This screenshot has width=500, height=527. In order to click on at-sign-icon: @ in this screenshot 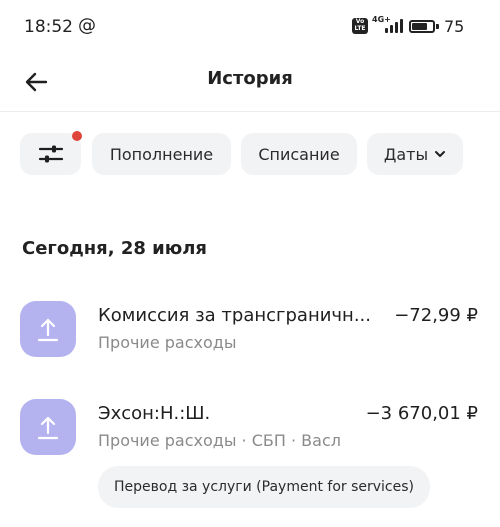, I will do `click(87, 25)`.